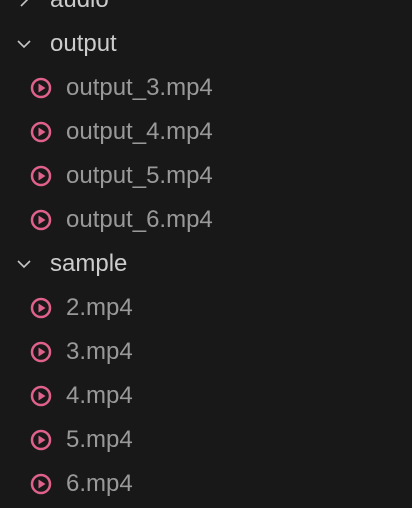 The image size is (412, 508). Describe the element at coordinates (139, 131) in the screenshot. I see `file-label: output_4.mp4` at that location.